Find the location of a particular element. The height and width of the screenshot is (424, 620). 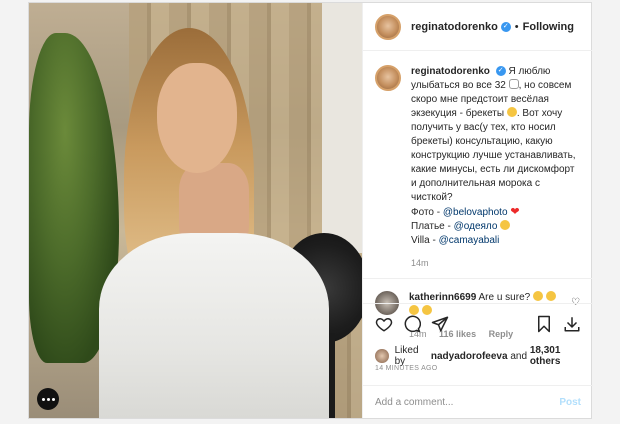

likes-prefix: Liked by is located at coordinates (406, 356).